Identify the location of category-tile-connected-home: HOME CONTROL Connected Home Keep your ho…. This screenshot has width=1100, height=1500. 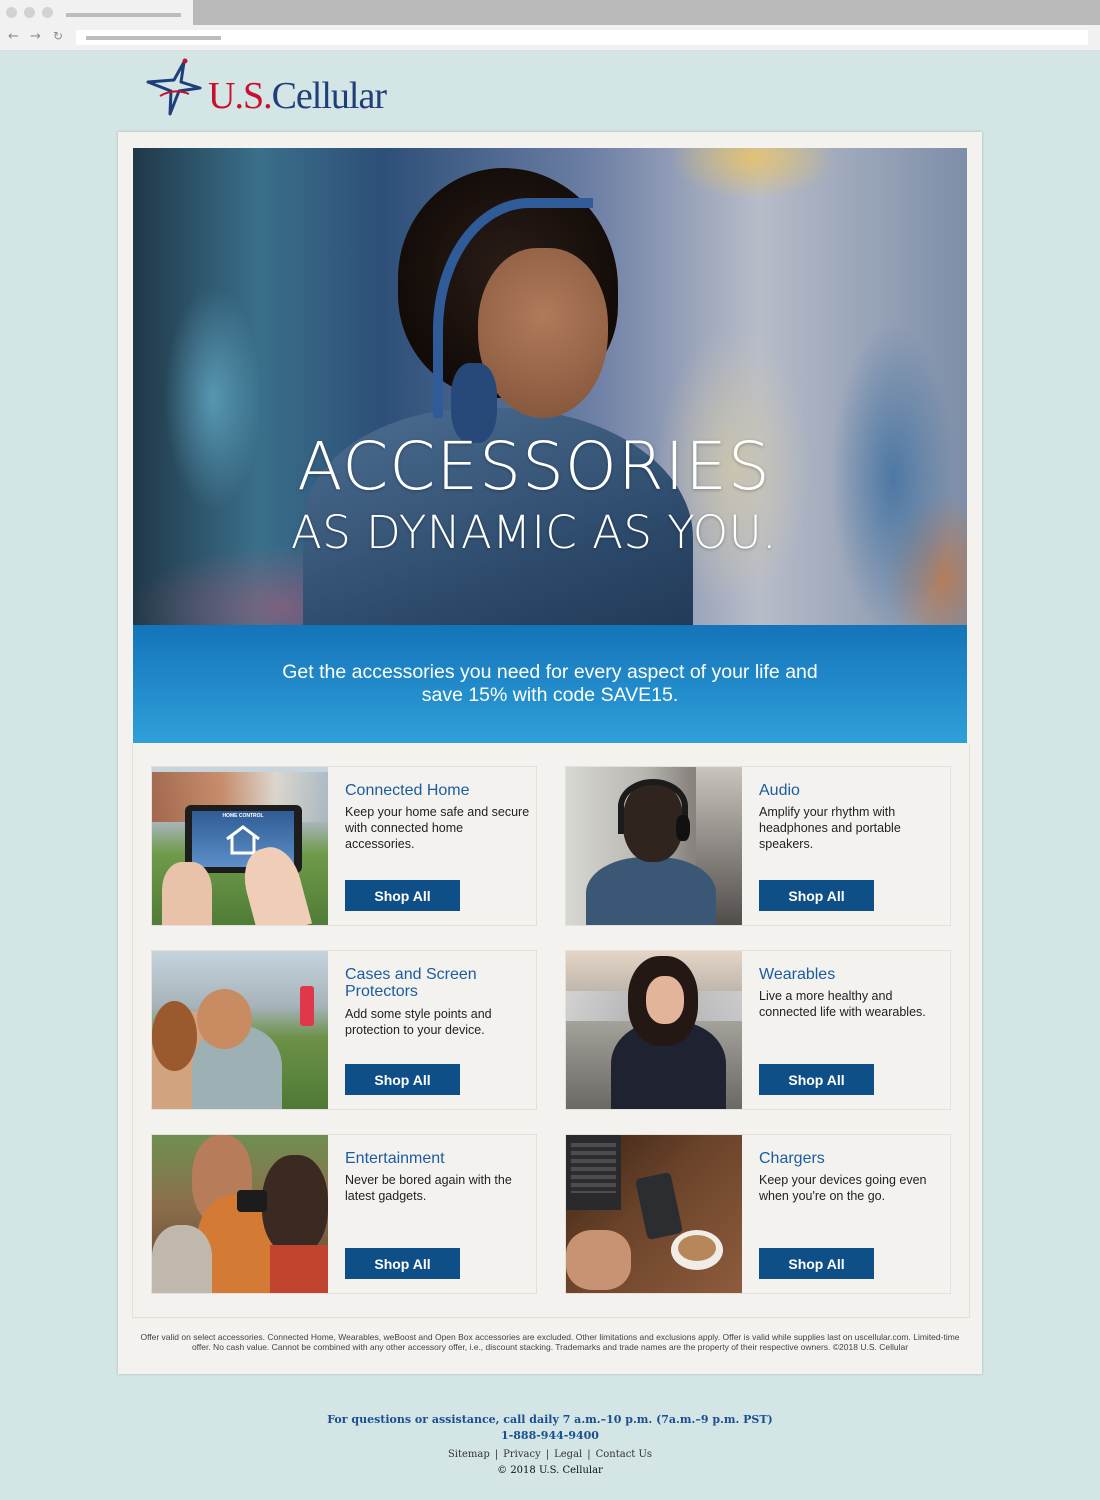
(344, 846).